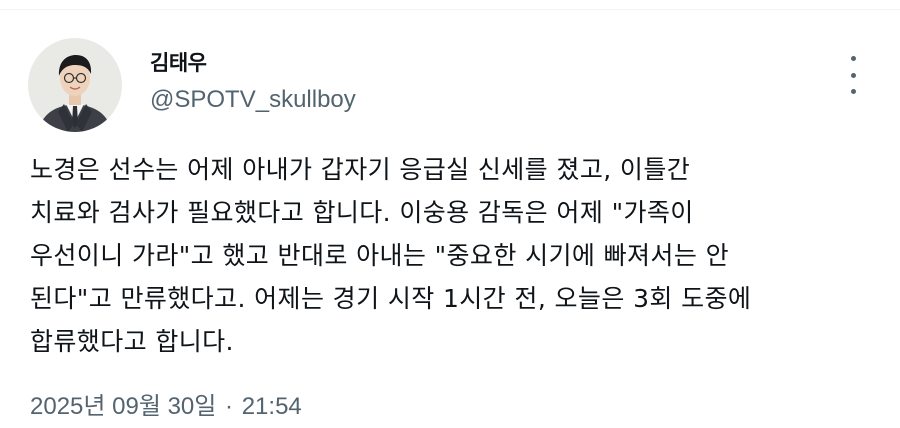 The height and width of the screenshot is (428, 900). Describe the element at coordinates (450, 9) in the screenshot. I see `top-divider` at that location.